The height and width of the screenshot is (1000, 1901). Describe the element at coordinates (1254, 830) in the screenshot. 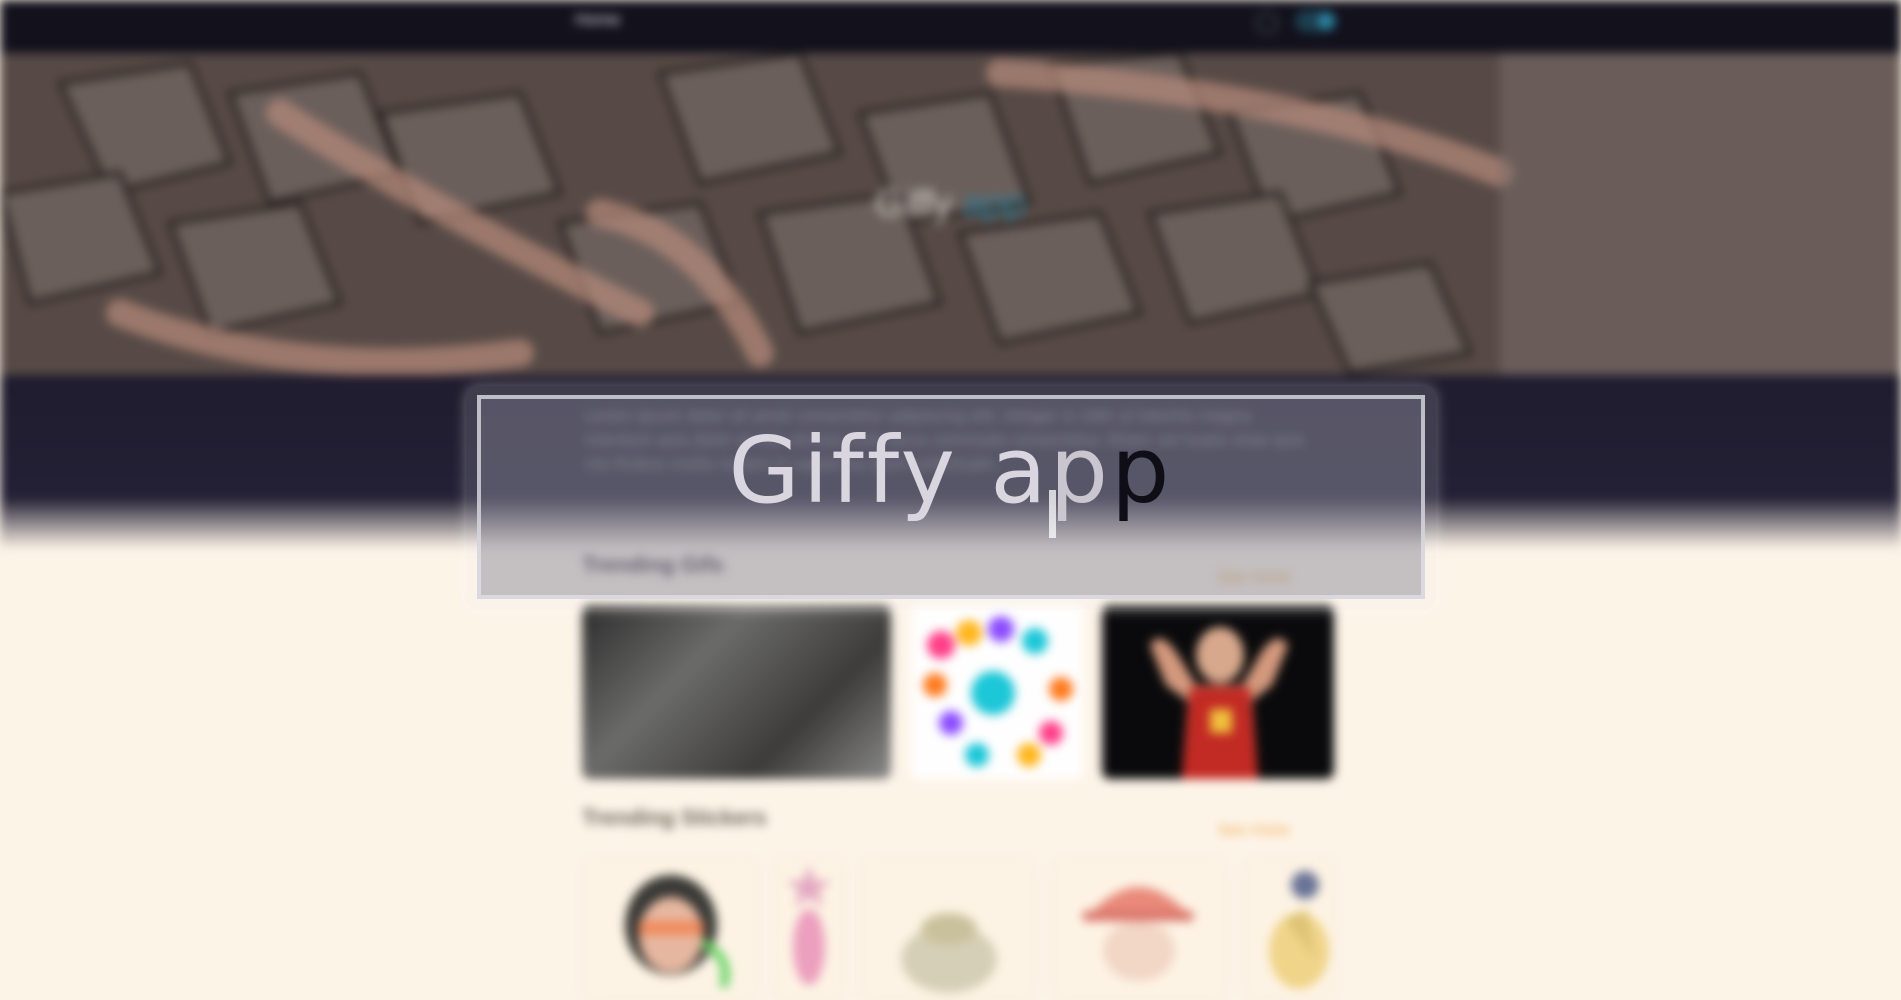

I see `stickers-see-more-link: See more` at that location.